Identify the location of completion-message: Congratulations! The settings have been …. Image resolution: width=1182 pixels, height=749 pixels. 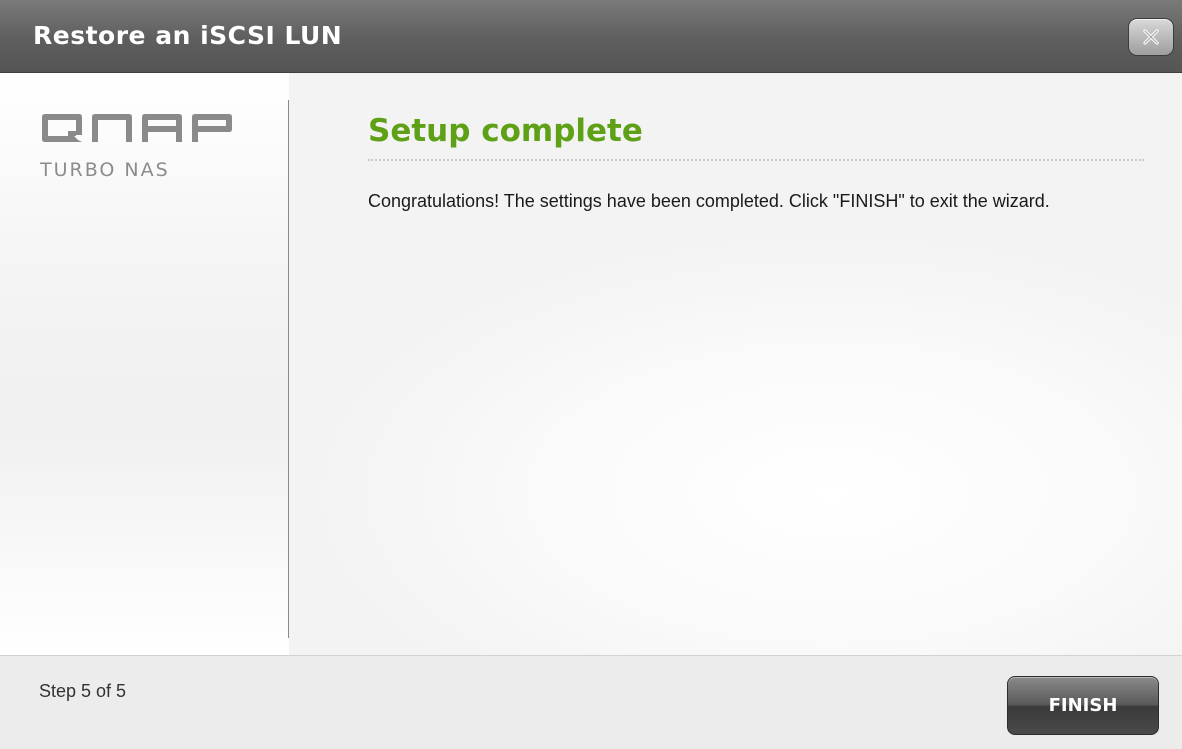
(709, 201).